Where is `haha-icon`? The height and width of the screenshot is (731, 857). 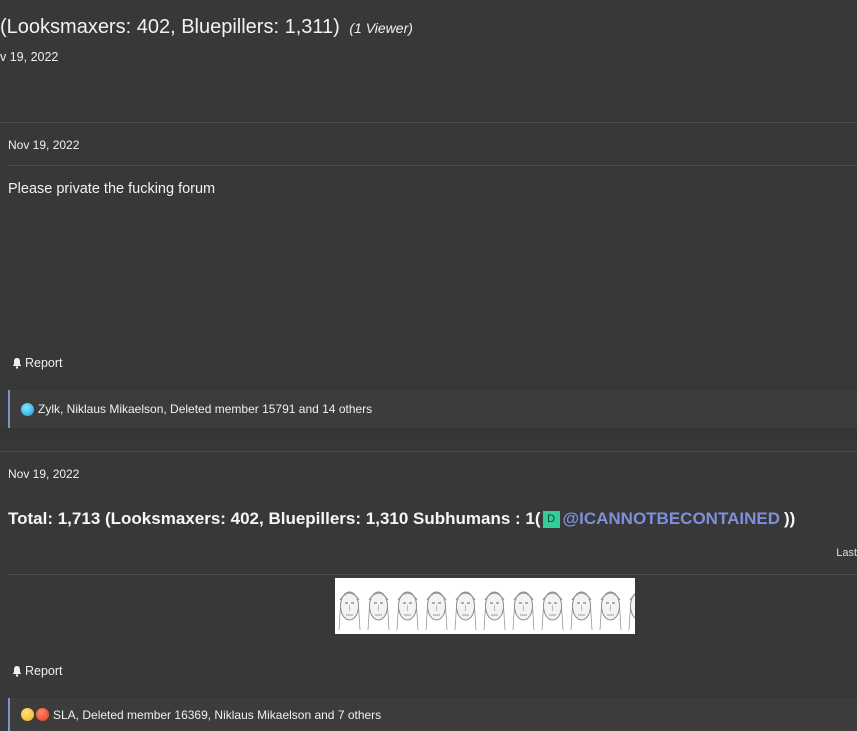
haha-icon is located at coordinates (27, 714).